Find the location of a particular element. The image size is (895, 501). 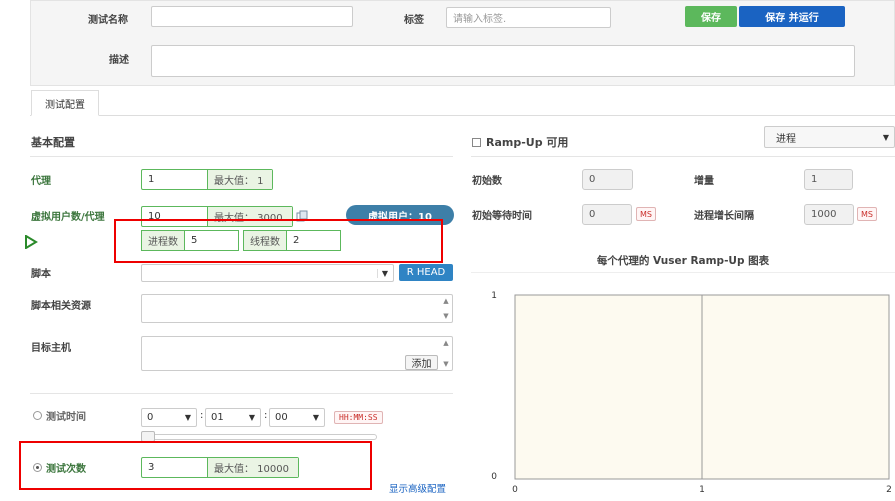

initial-count-label: 初始数 is located at coordinates (487, 181).